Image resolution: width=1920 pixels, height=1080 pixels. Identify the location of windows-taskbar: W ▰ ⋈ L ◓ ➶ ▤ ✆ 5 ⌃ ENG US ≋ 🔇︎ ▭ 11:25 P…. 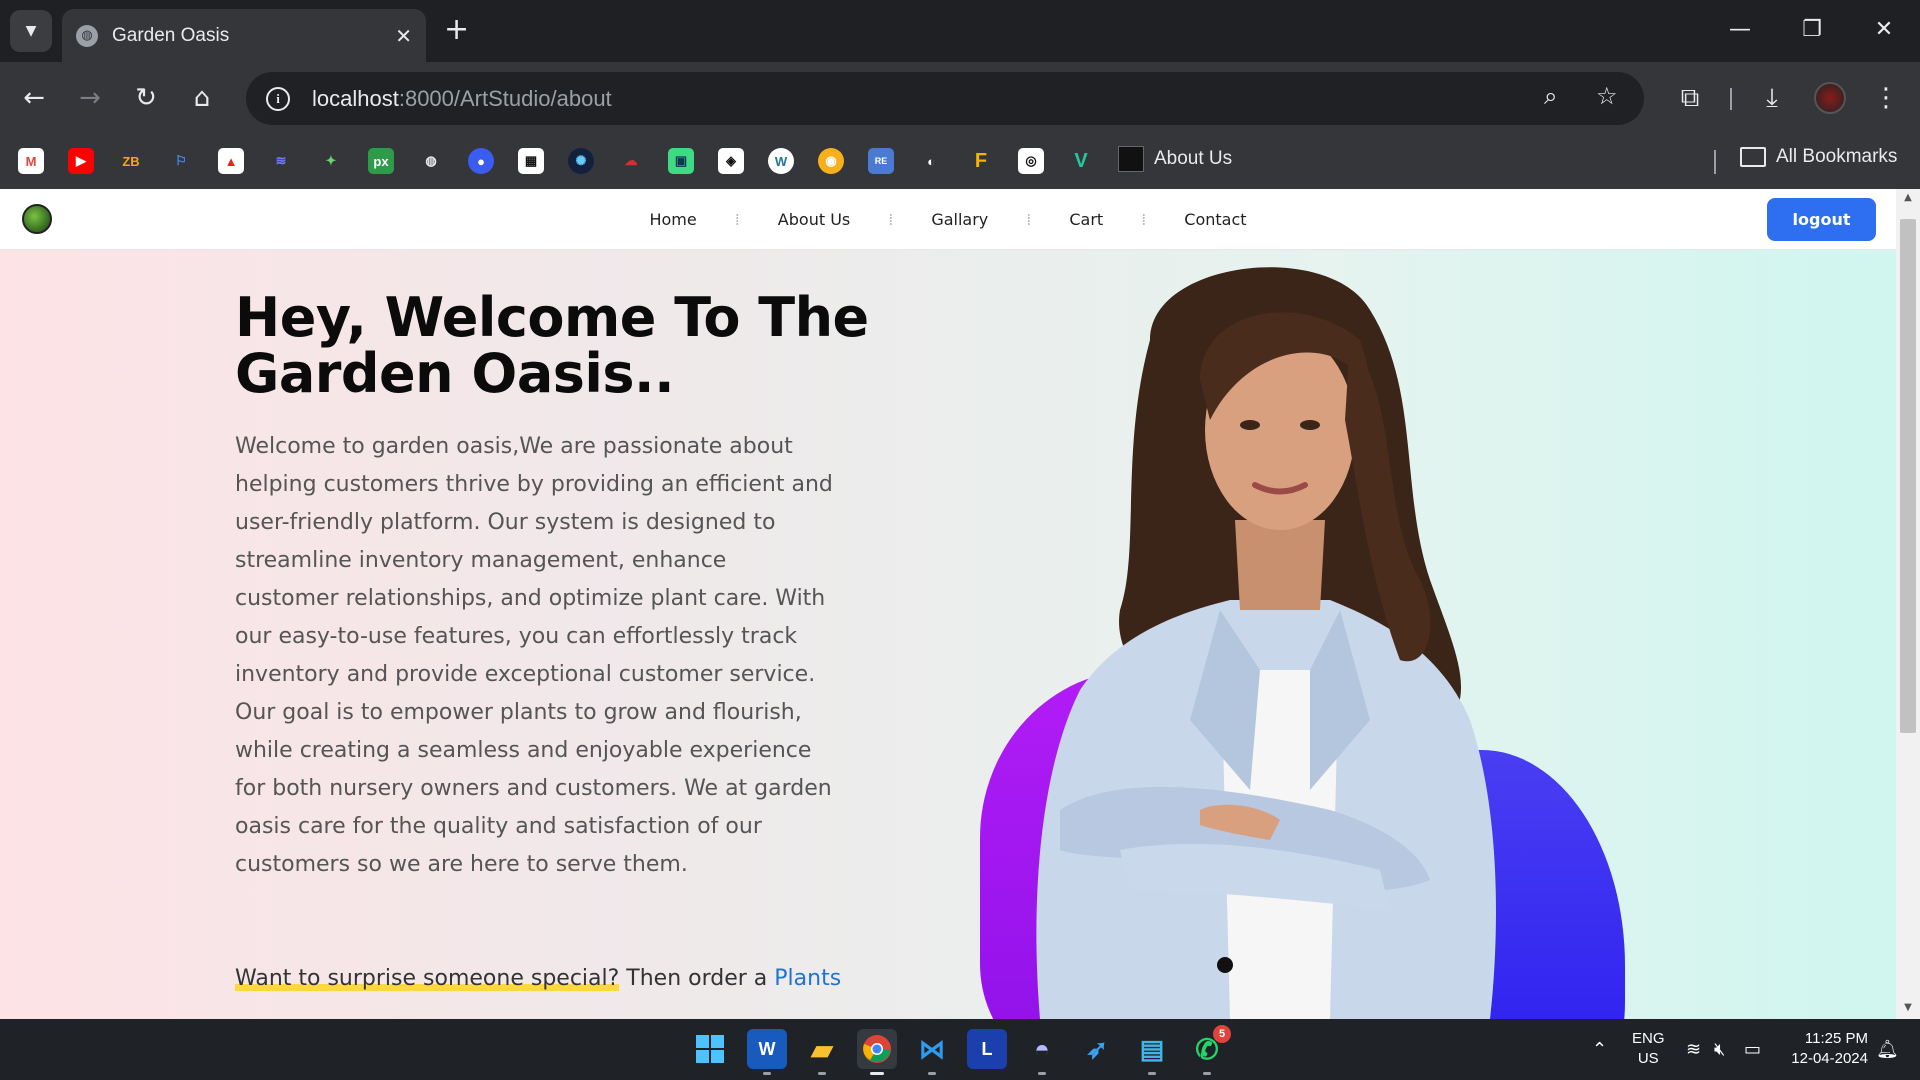
(960, 1049).